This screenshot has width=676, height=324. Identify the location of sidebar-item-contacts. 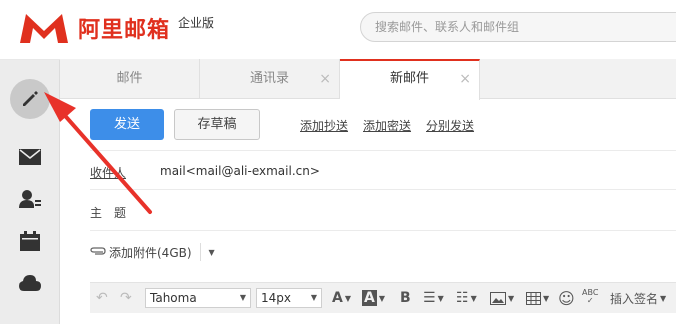
(30, 199).